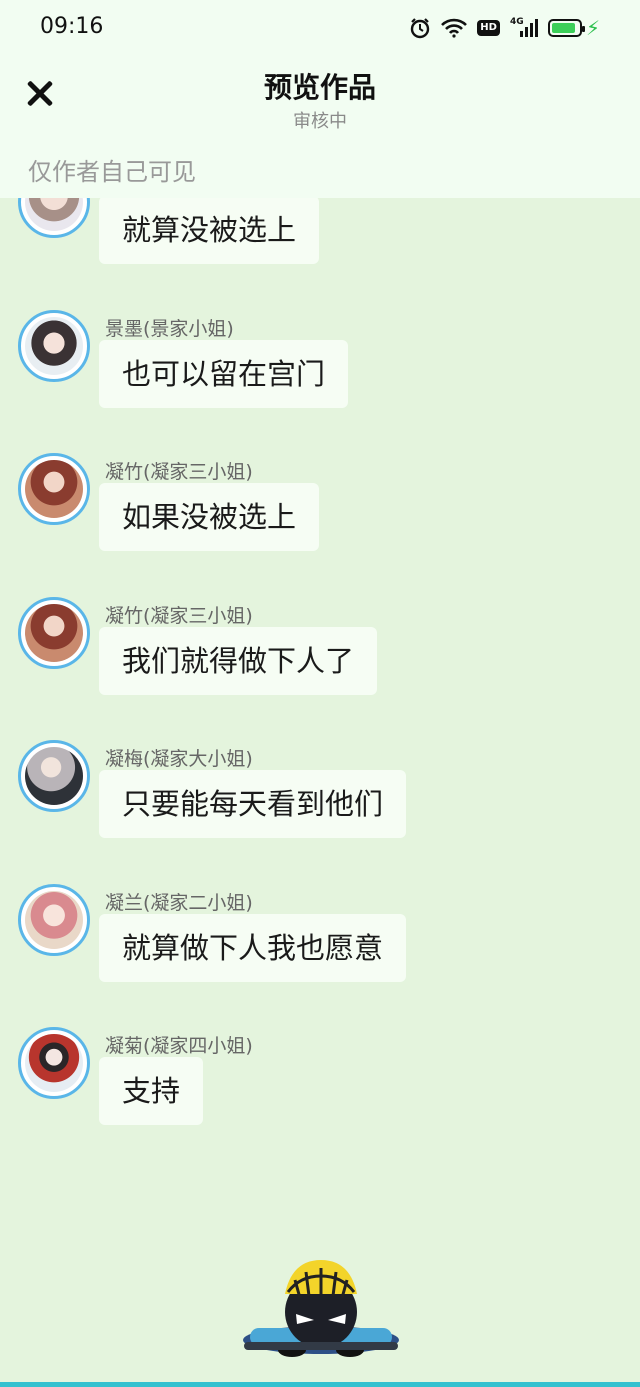 This screenshot has height=1387, width=640. I want to click on review-status: 审核中, so click(320, 121).